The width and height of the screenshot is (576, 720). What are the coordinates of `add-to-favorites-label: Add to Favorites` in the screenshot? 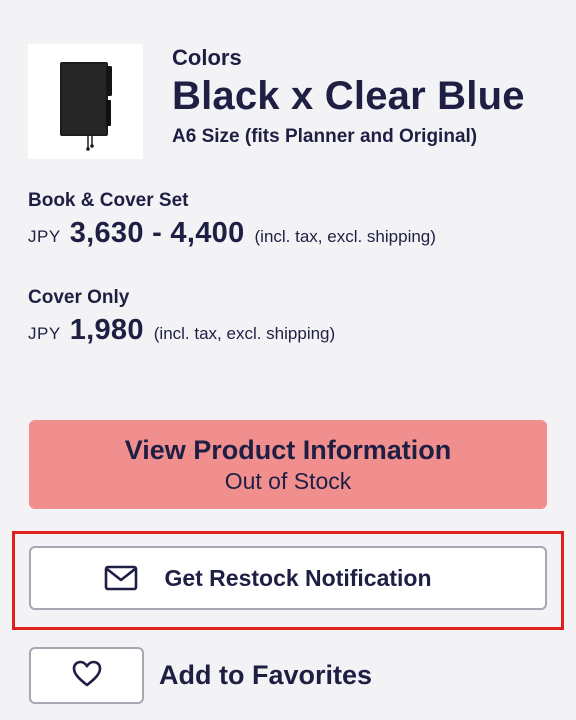 It's located at (265, 675).